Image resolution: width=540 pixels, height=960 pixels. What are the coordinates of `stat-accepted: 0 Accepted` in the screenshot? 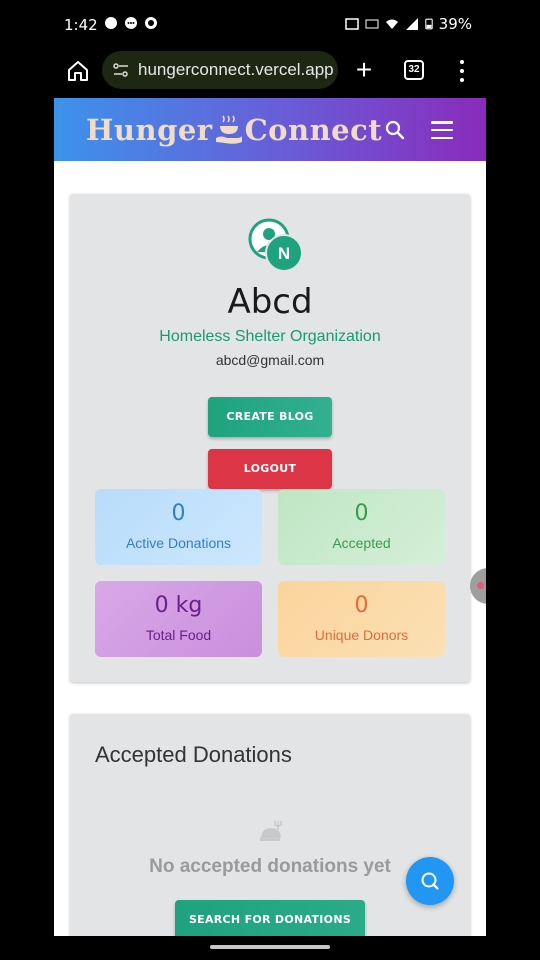 It's located at (361, 527).